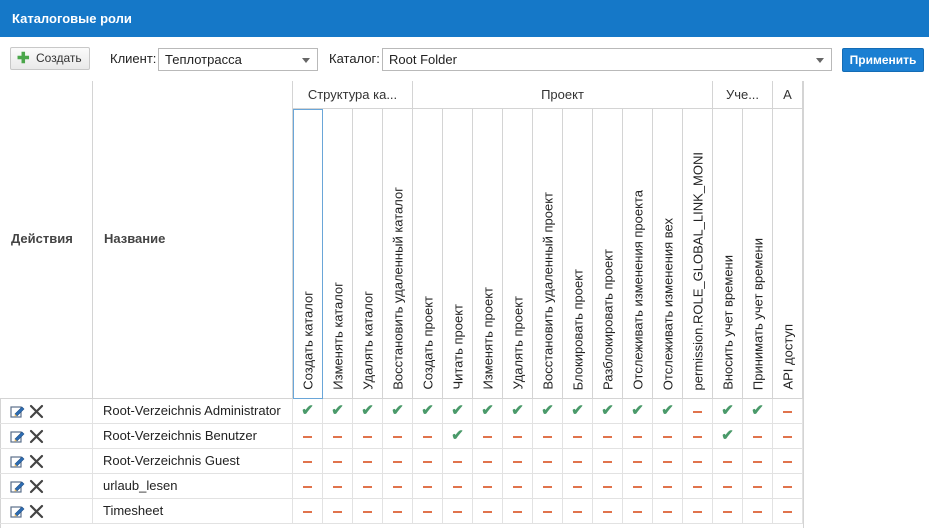  I want to click on role-name: Timesheet, so click(133, 511).